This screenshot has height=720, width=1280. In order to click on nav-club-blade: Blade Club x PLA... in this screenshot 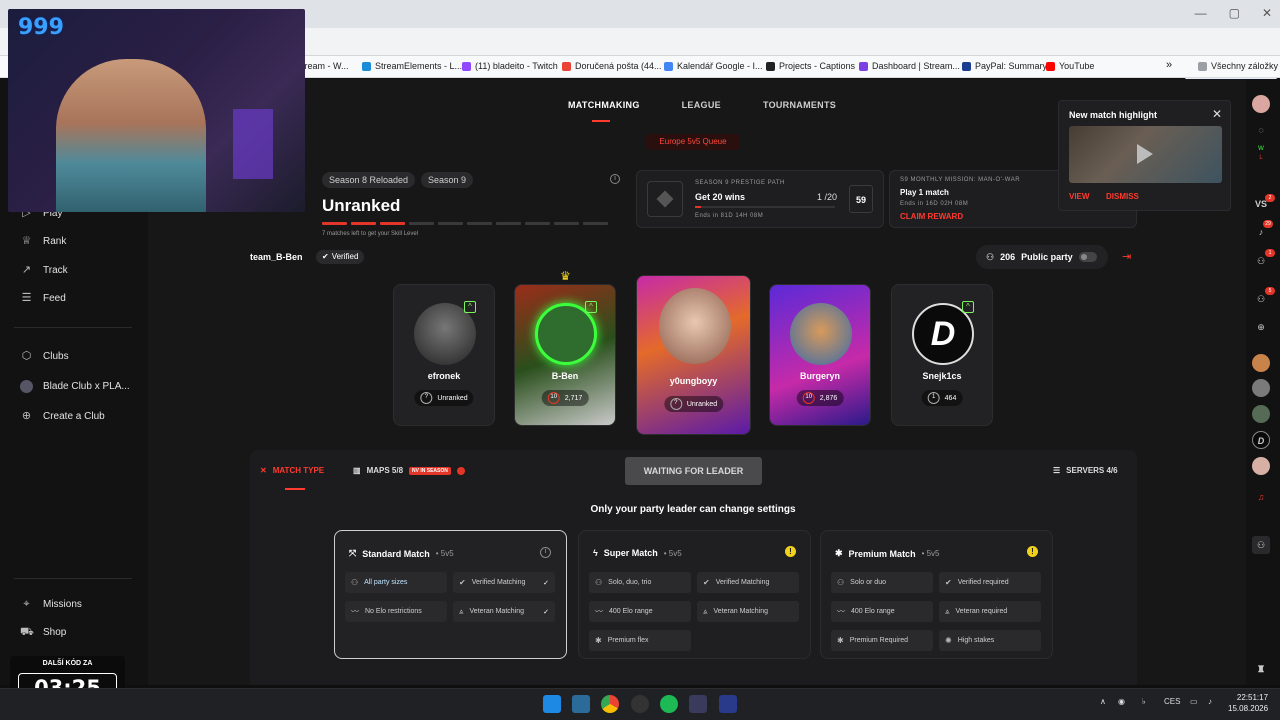, I will do `click(75, 386)`.